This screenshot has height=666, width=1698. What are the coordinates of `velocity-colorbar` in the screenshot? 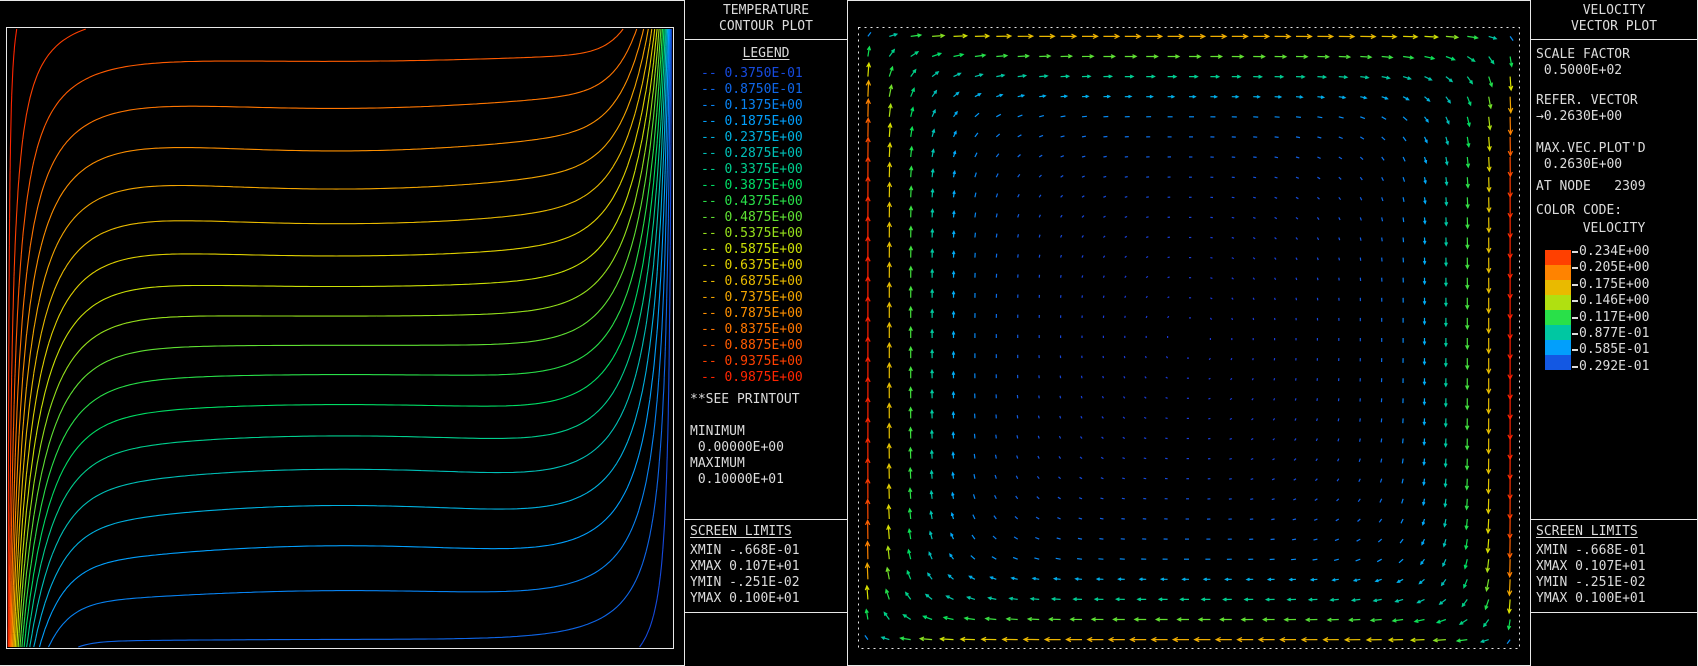 It's located at (1558, 310).